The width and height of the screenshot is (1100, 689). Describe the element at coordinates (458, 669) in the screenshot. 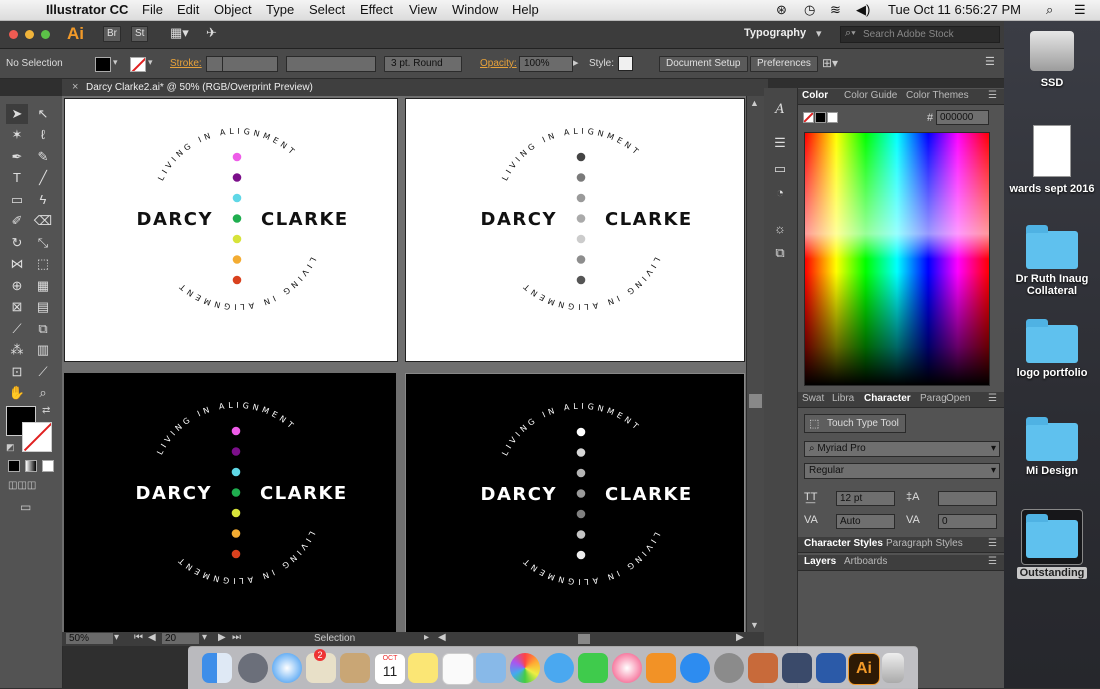

I see `reminders-icon` at that location.